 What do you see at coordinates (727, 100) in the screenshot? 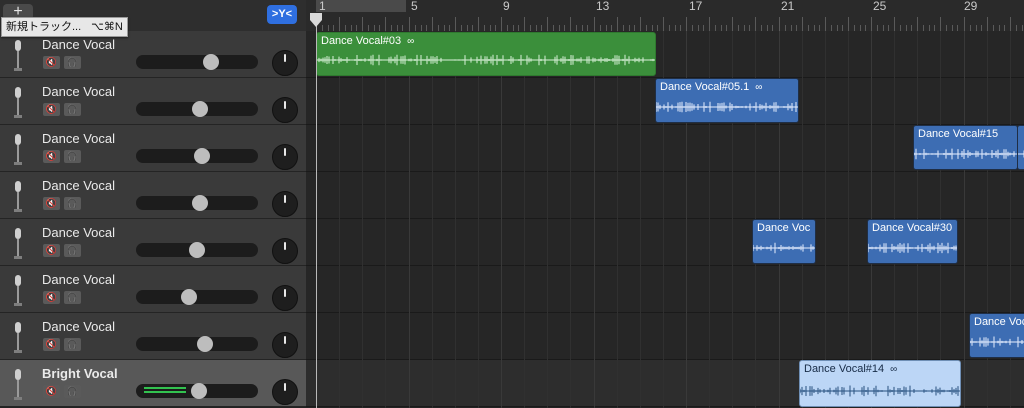
I see `audio-region: Dance Vocal#05.1 ∞` at bounding box center [727, 100].